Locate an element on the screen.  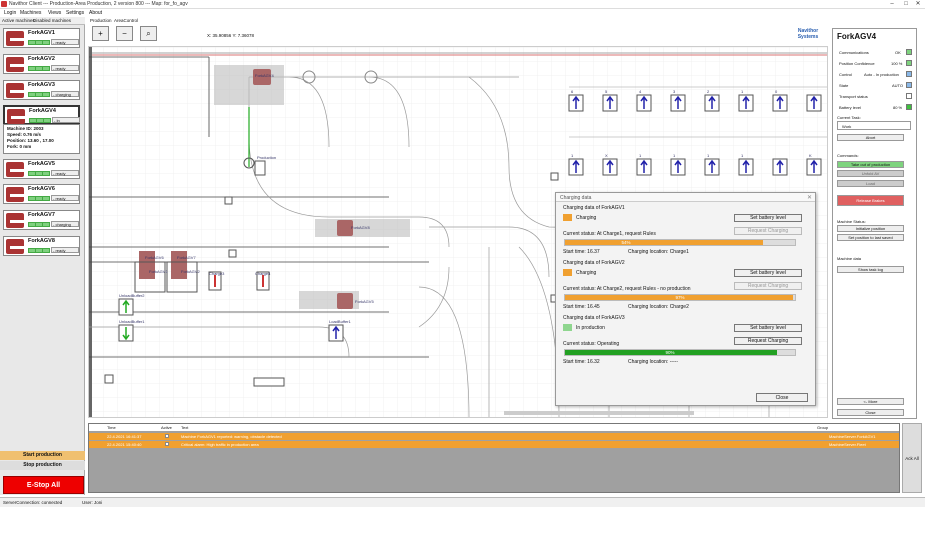
machine-card: ForkAGV7 - charging is located at coordinates (41, 220).